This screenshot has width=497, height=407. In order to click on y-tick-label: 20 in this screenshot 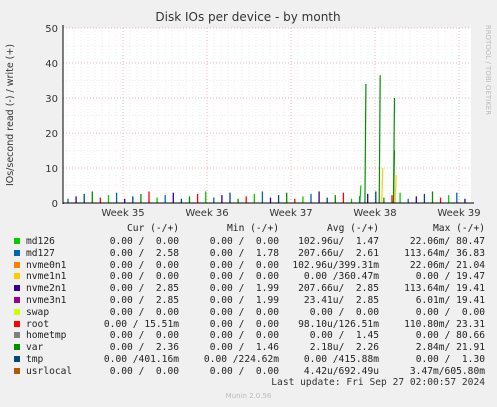, I will do `click(51, 134)`.